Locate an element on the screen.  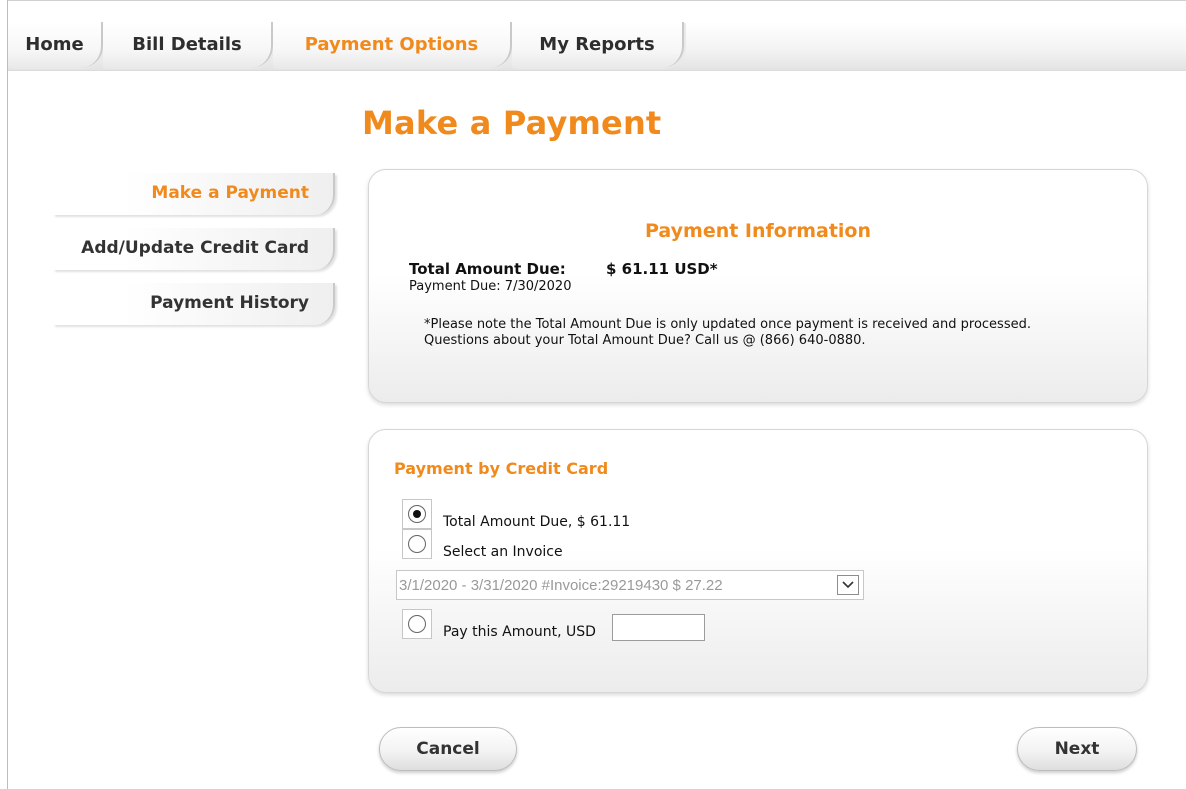
cancel-button: Cancel is located at coordinates (448, 749).